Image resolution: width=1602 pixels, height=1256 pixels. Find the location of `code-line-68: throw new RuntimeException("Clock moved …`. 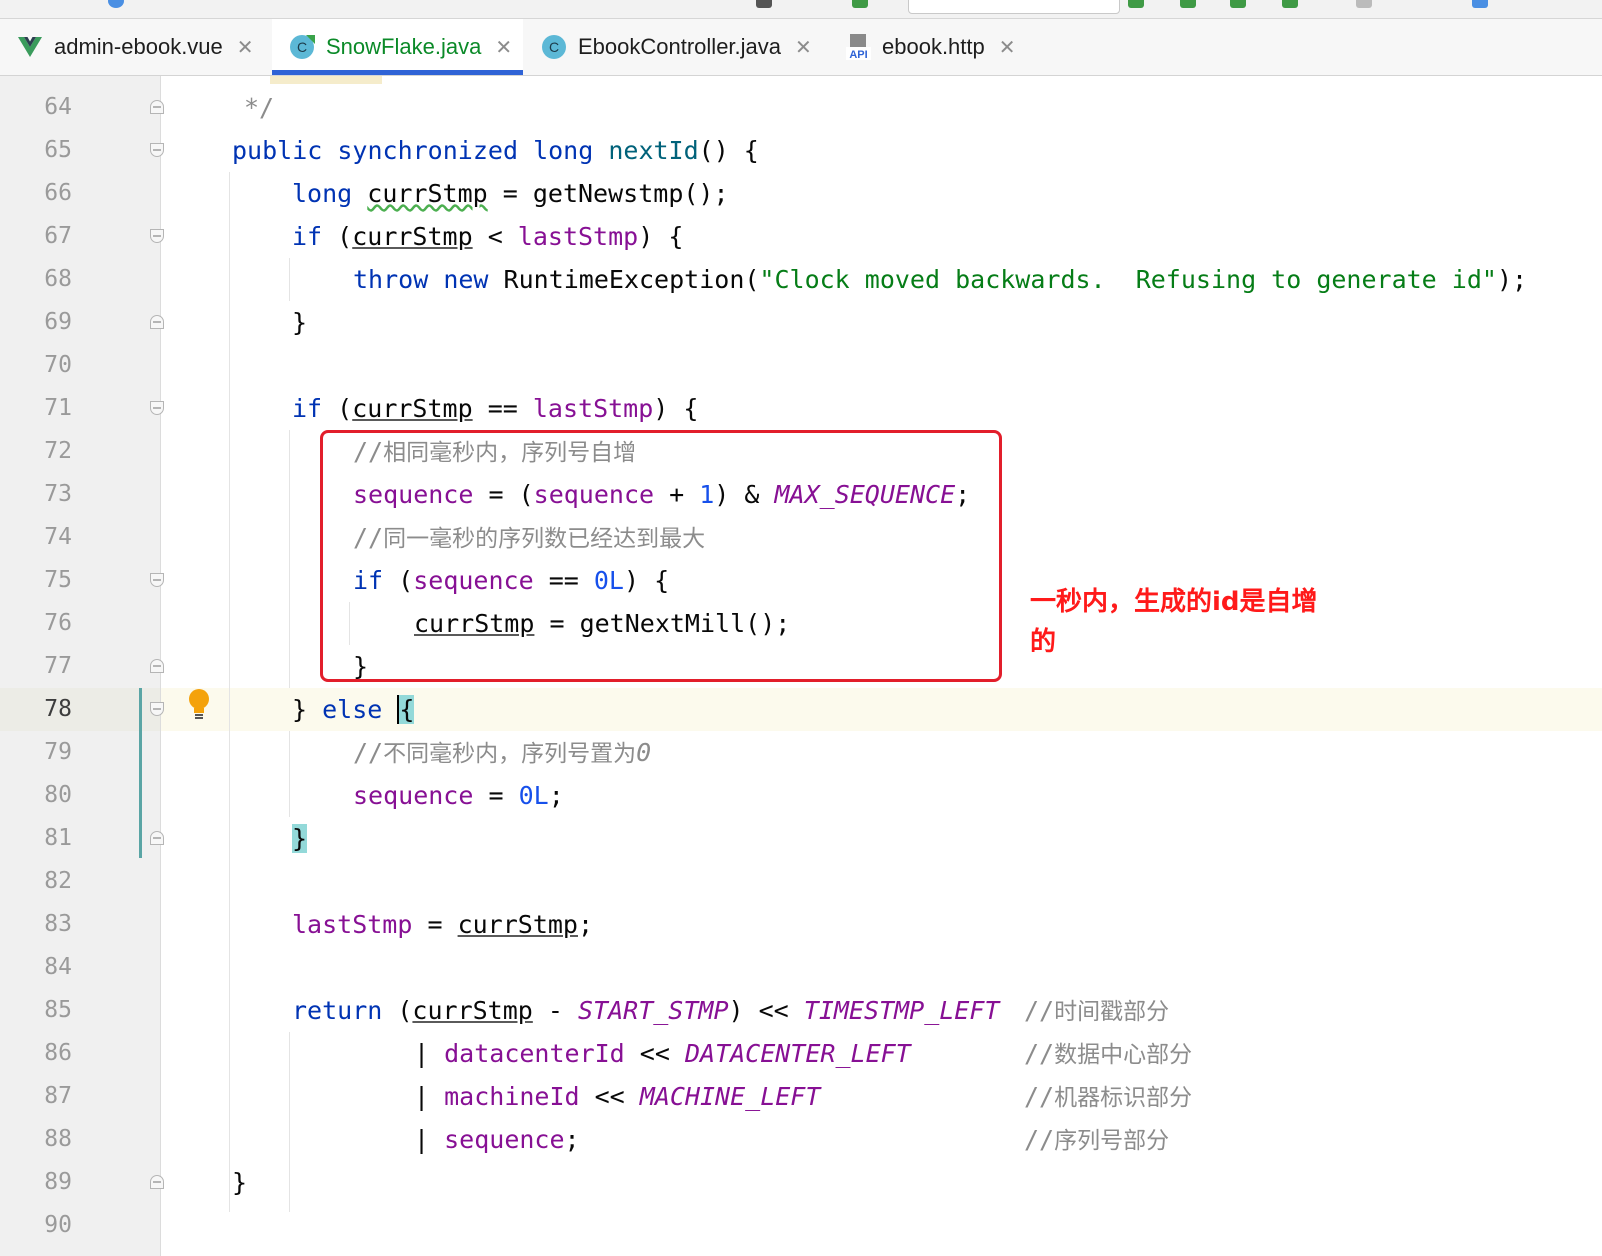

code-line-68: throw new RuntimeException("Clock moved … is located at coordinates (940, 279).